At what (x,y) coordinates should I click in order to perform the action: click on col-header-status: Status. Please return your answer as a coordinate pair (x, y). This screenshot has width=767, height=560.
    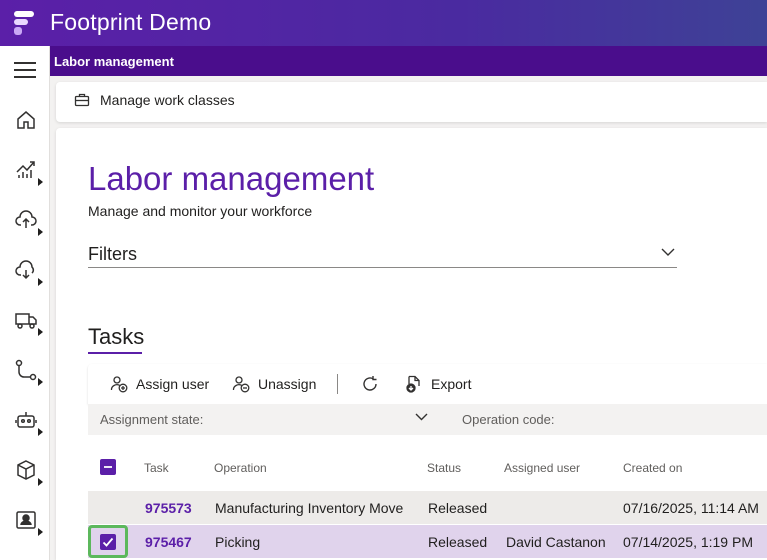
    Looking at the image, I should click on (444, 468).